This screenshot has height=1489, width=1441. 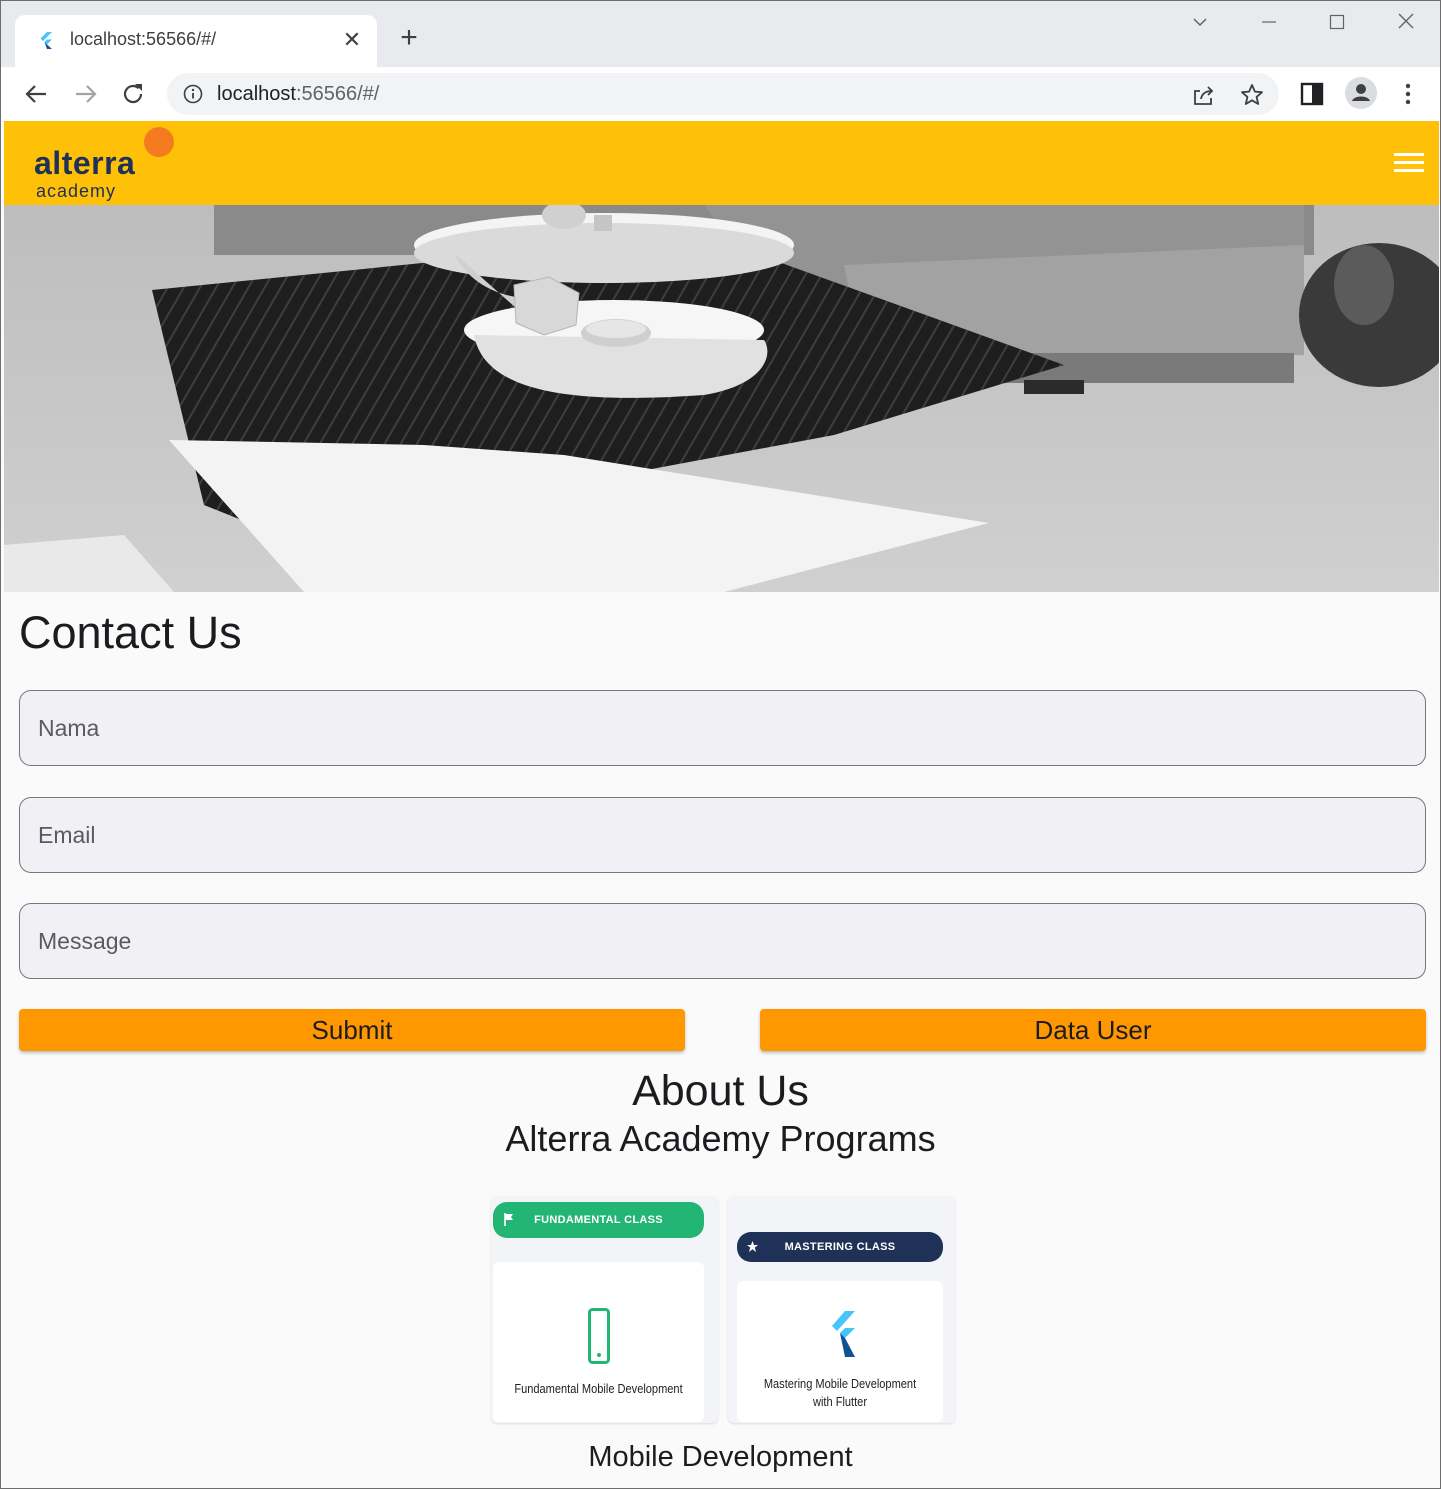 I want to click on badge-label: MASTERING CLASS, so click(x=840, y=1247).